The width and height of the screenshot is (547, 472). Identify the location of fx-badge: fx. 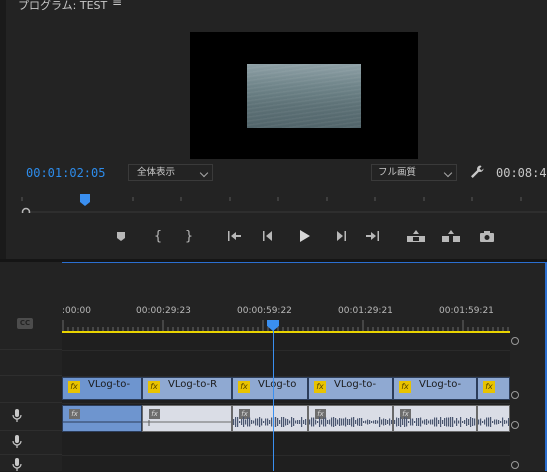
(405, 387).